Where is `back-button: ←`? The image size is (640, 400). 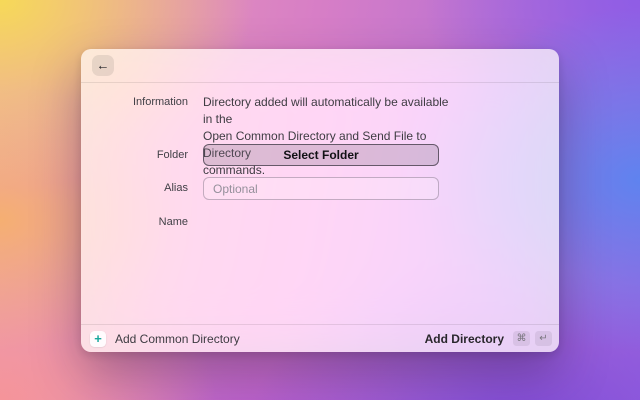 back-button: ← is located at coordinates (103, 65).